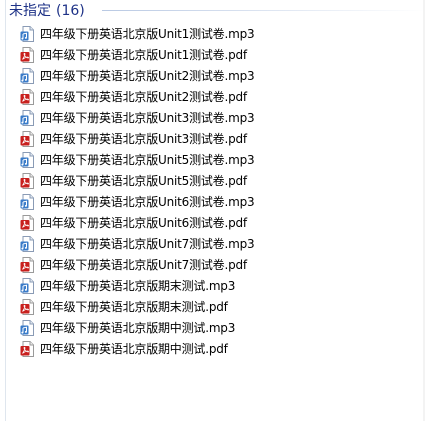 The width and height of the screenshot is (425, 421). I want to click on file-item-2: 四年级下册英语北京版Unit1测试卷.pdf, so click(220, 54).